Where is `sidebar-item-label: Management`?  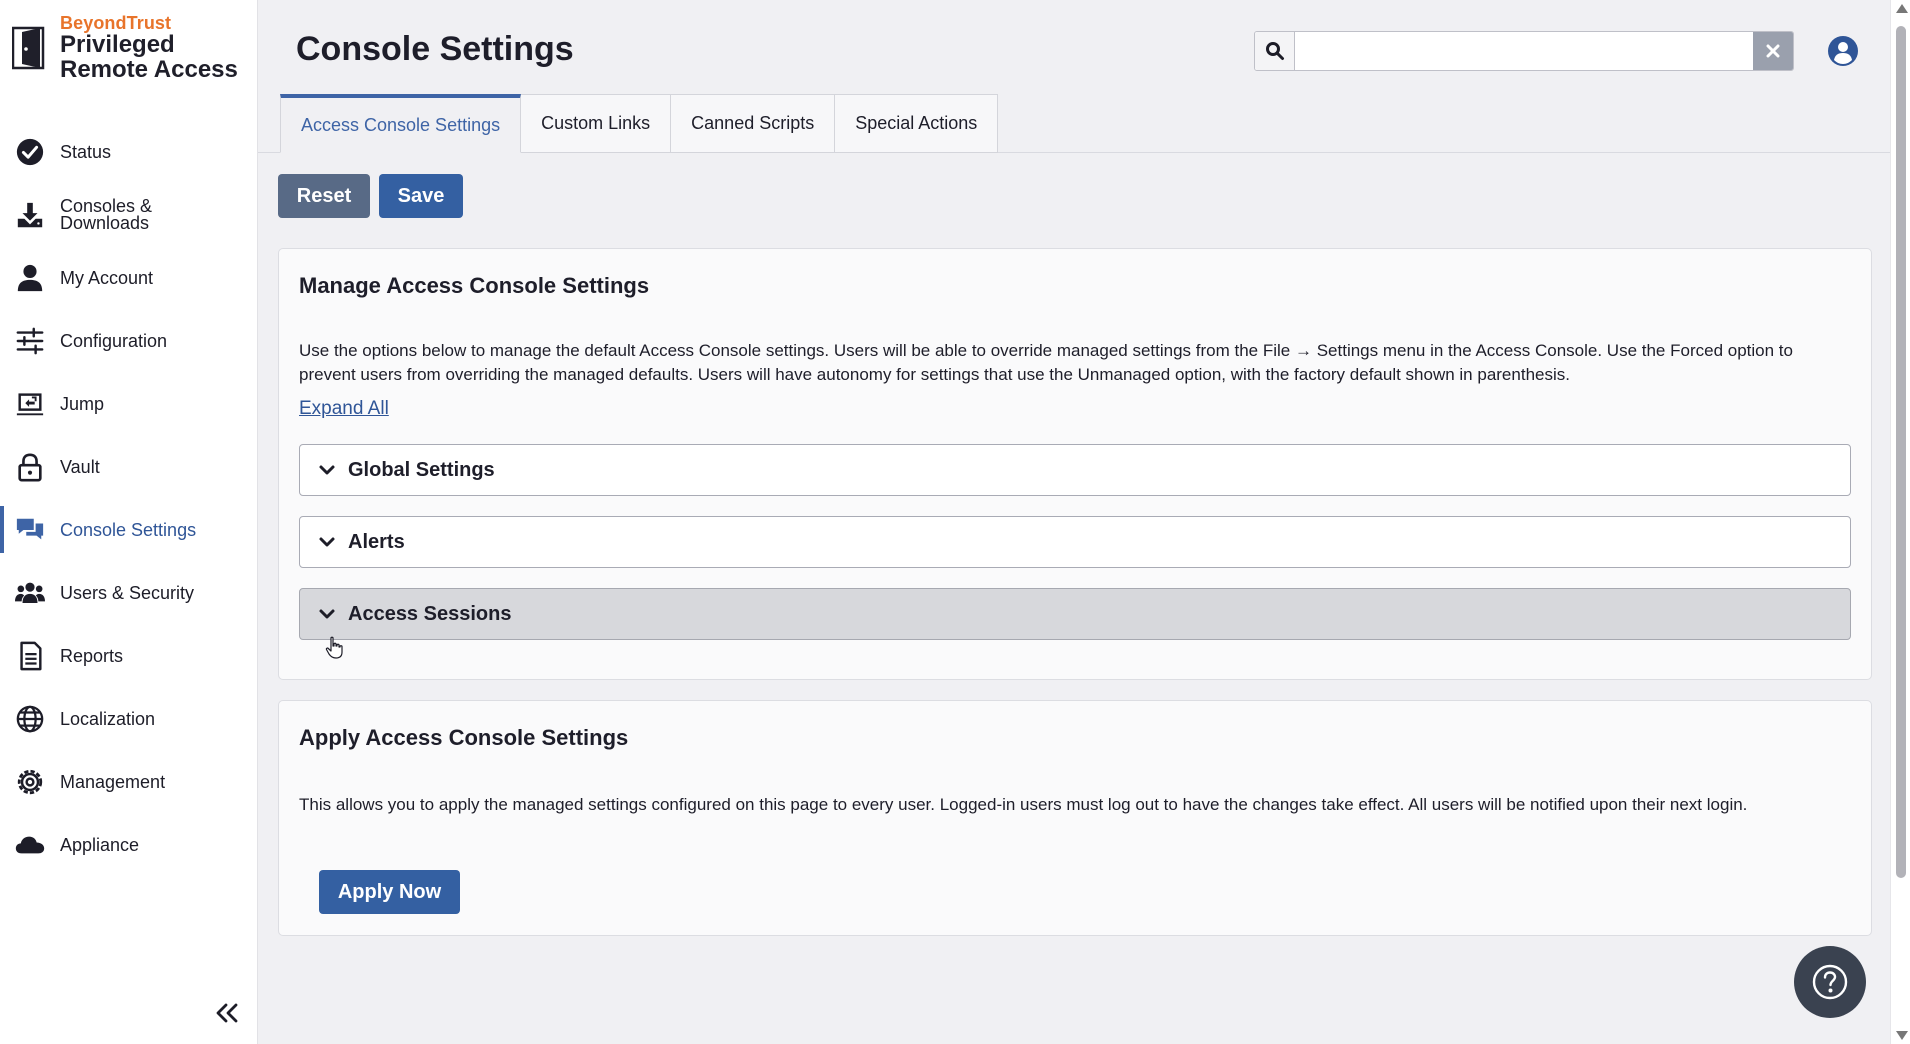
sidebar-item-label: Management is located at coordinates (113, 781).